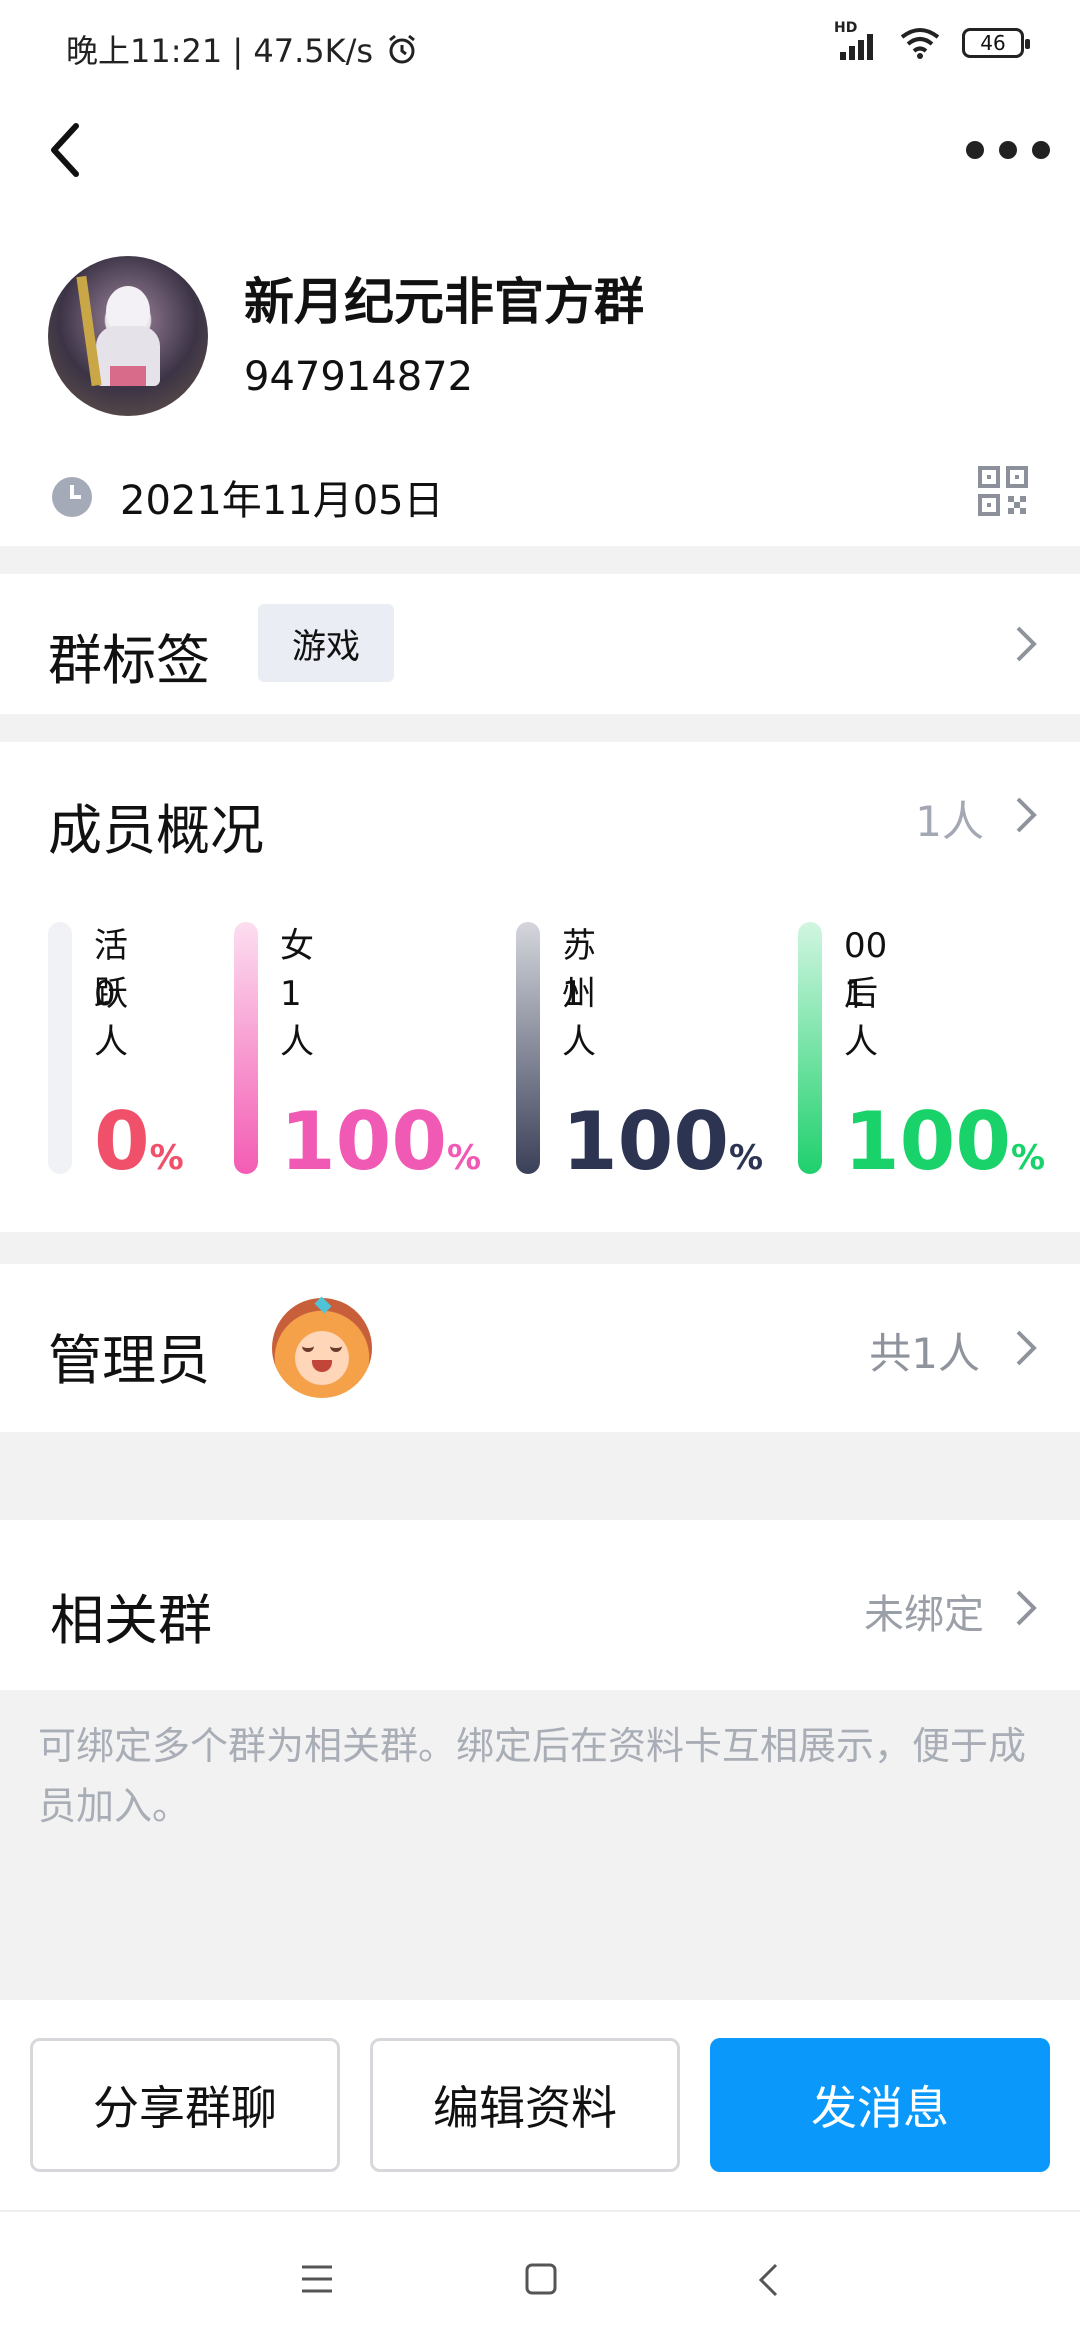  What do you see at coordinates (444, 302) in the screenshot?
I see `group-name: 新月纪元非官方群` at bounding box center [444, 302].